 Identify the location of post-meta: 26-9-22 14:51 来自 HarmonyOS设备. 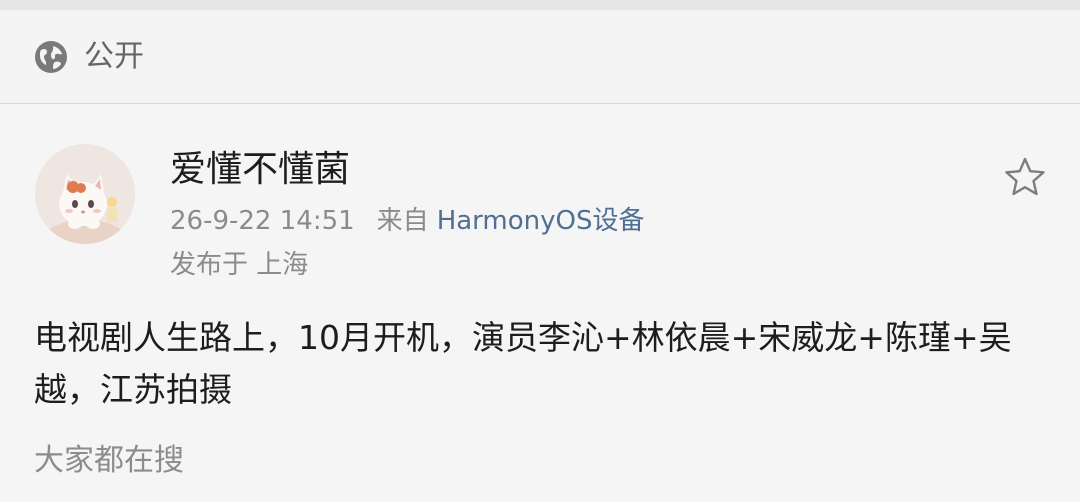
(407, 221).